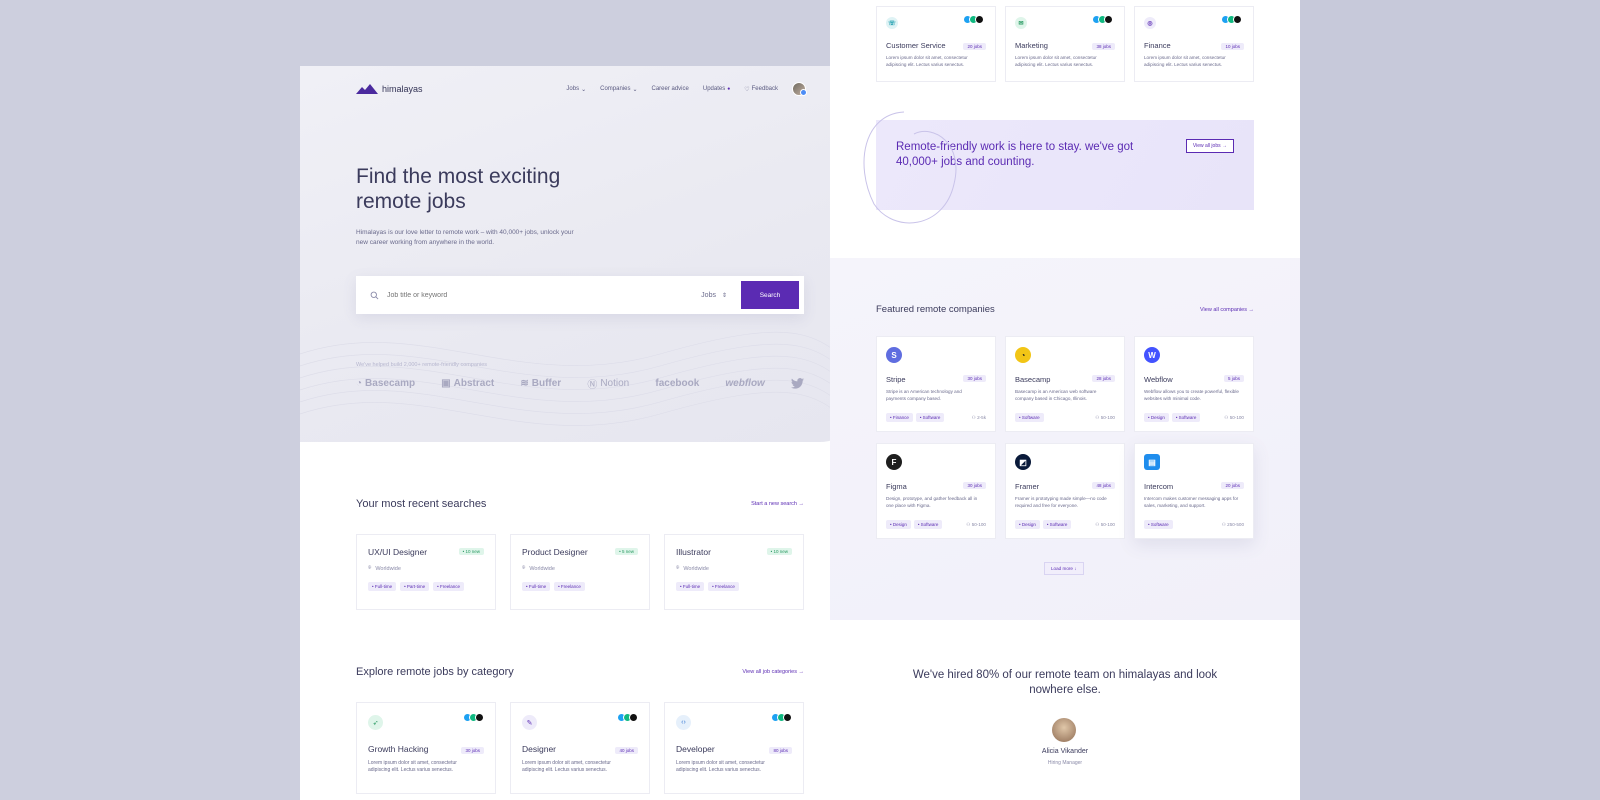 The height and width of the screenshot is (800, 1600). I want to click on view-all-jobs-button: View all jobs →, so click(1209, 146).